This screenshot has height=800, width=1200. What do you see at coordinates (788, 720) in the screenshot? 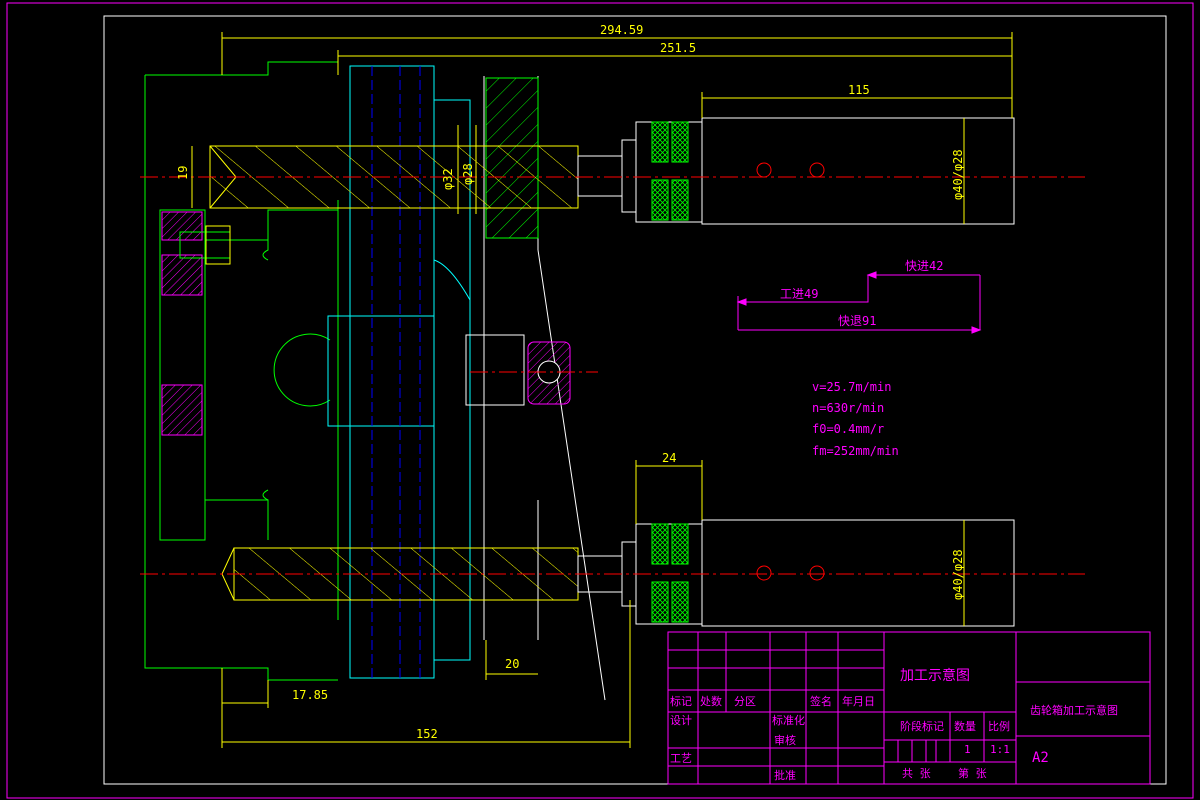
I see `tb-label-standardize: 标准化` at bounding box center [788, 720].